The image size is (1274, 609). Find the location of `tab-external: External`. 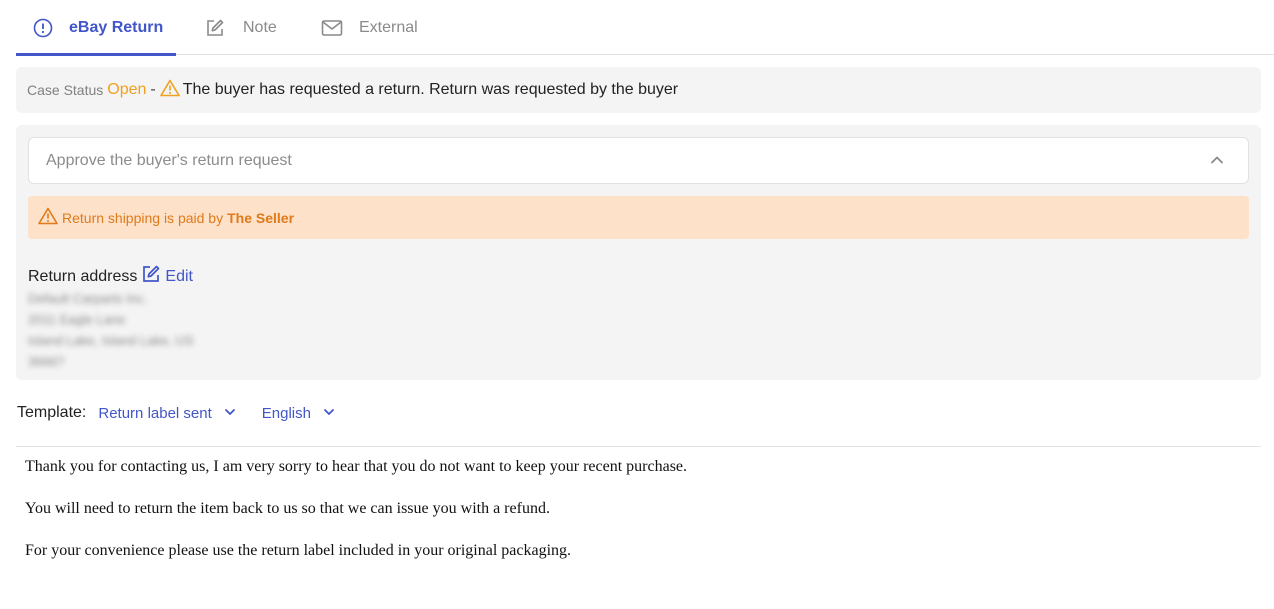

tab-external: External is located at coordinates (369, 27).